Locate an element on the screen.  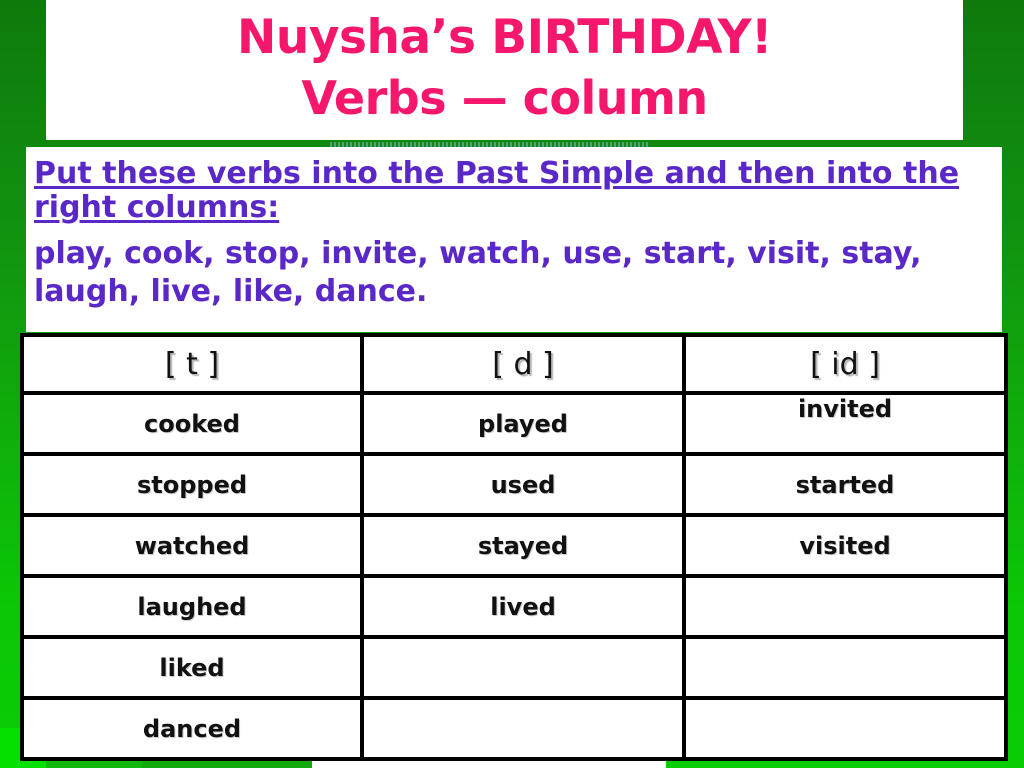
table-cell: danced is located at coordinates (192, 728).